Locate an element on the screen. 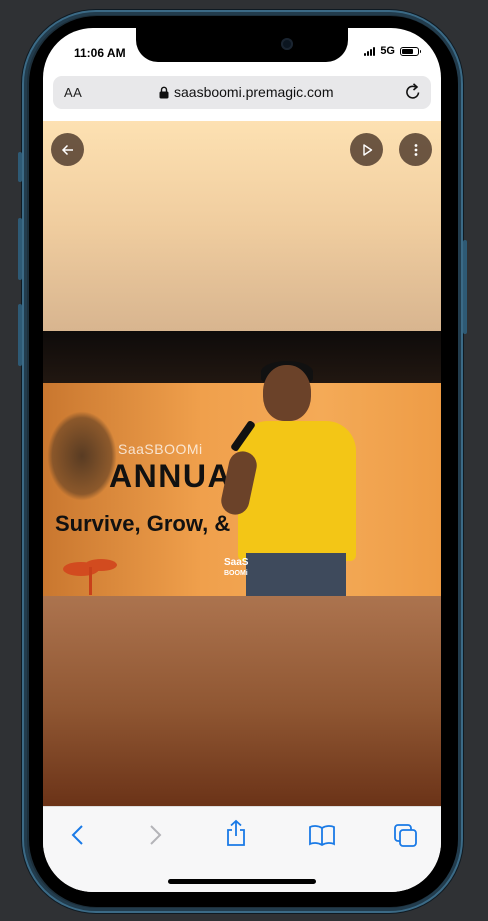 The image size is (488, 921). power-button is located at coordinates (465, 287).